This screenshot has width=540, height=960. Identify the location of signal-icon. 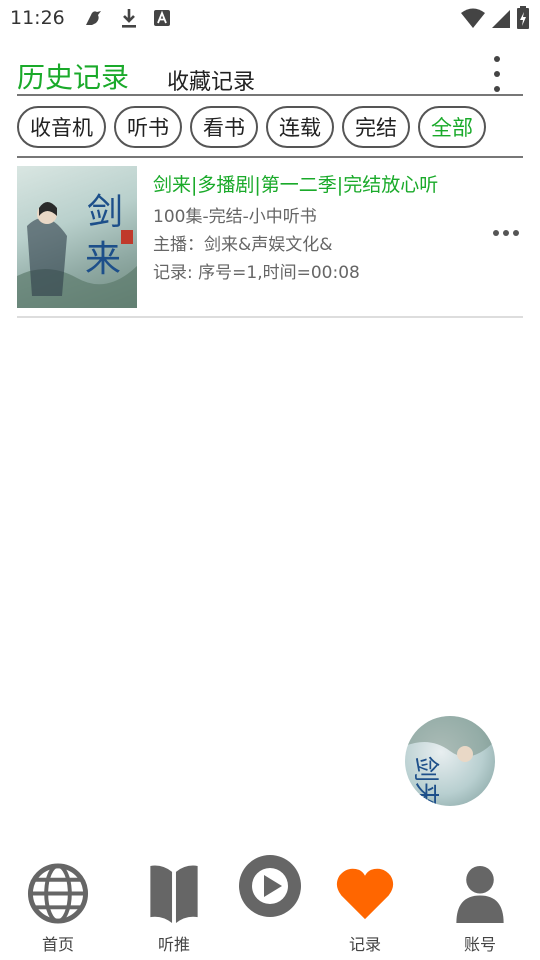
(501, 19).